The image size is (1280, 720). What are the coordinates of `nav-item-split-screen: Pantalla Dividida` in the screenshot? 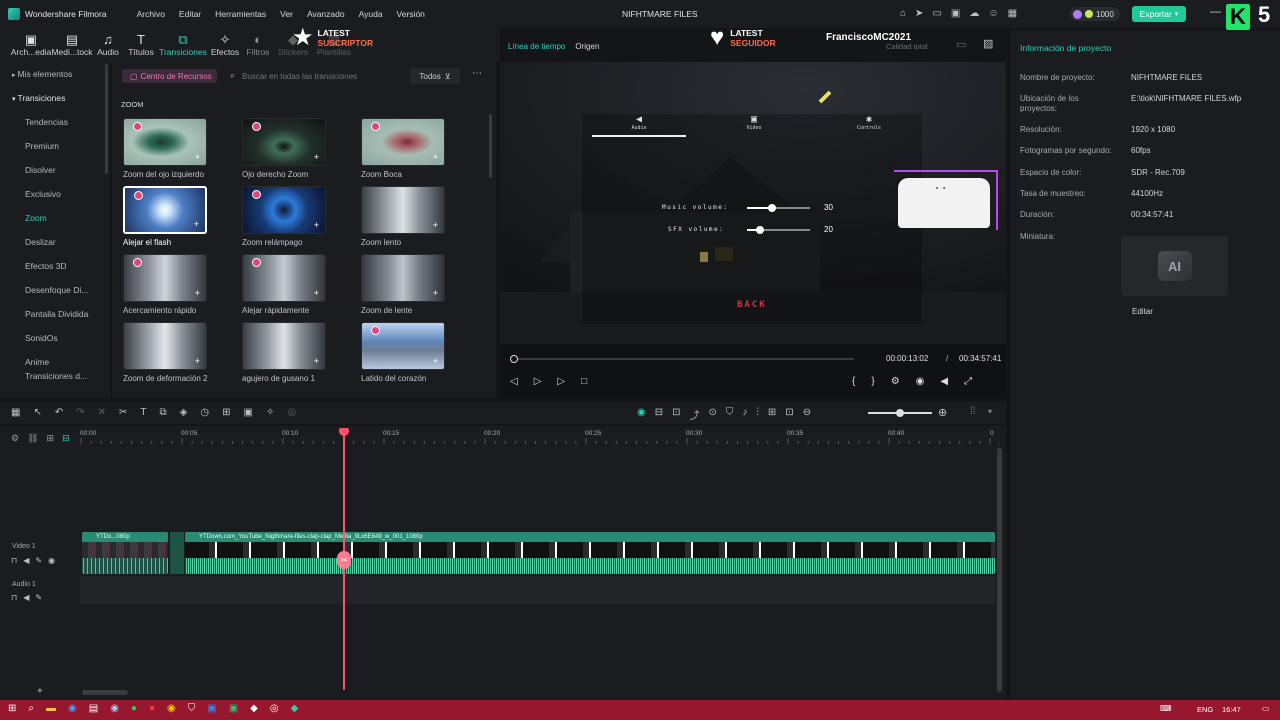 It's located at (55, 314).